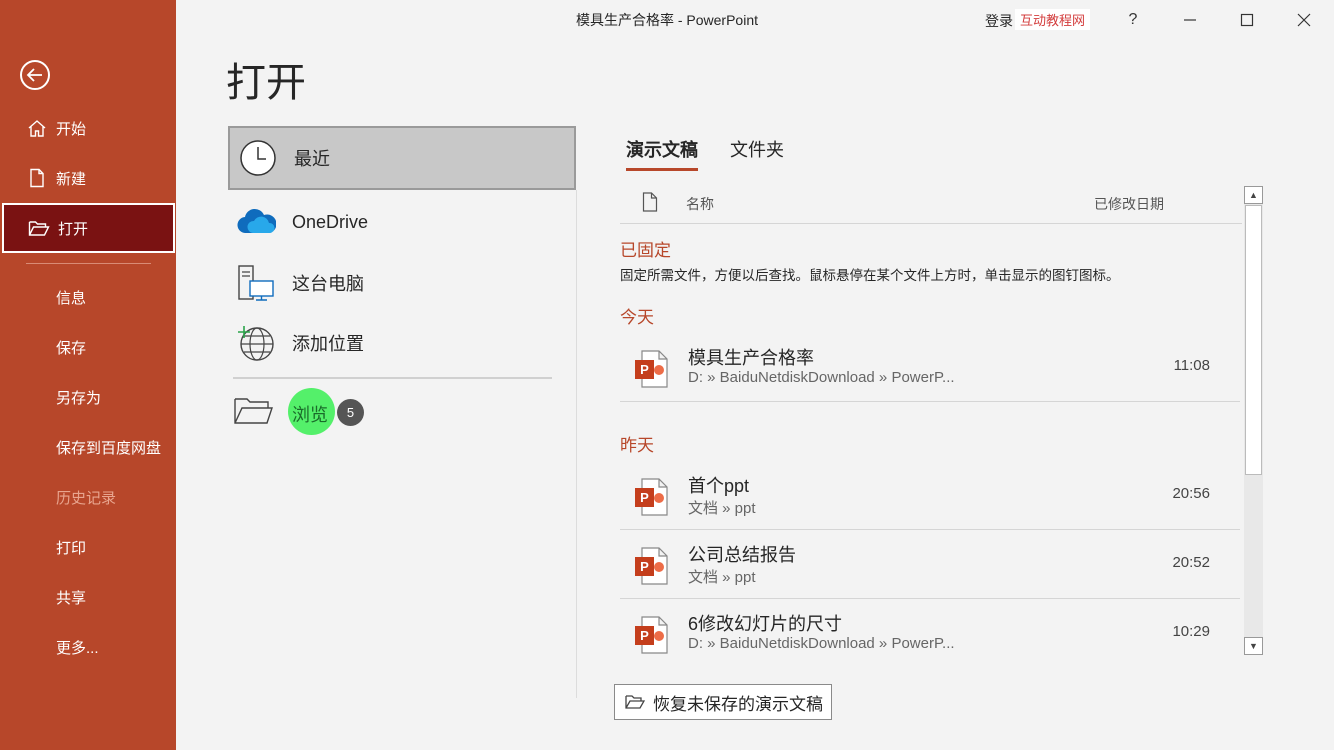 The height and width of the screenshot is (750, 1334). Describe the element at coordinates (37, 178) in the screenshot. I see `new-file-icon` at that location.